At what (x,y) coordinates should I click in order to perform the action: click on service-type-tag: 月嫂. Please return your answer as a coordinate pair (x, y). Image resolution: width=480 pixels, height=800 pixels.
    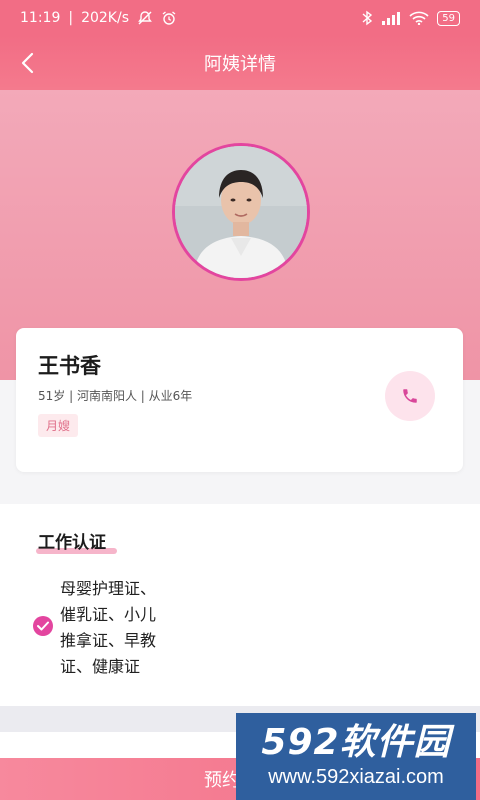
    Looking at the image, I should click on (58, 425).